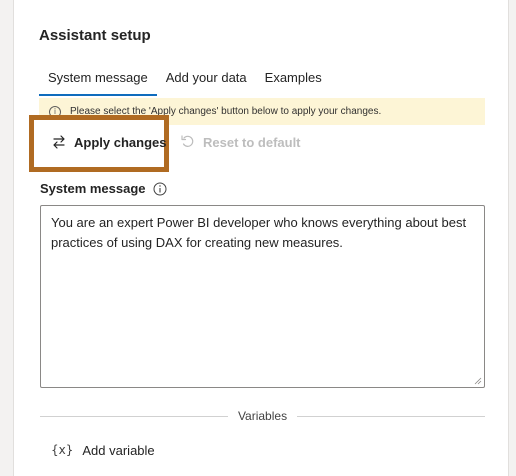 The width and height of the screenshot is (516, 476). I want to click on apply-changes-button: Apply changes, so click(108, 142).